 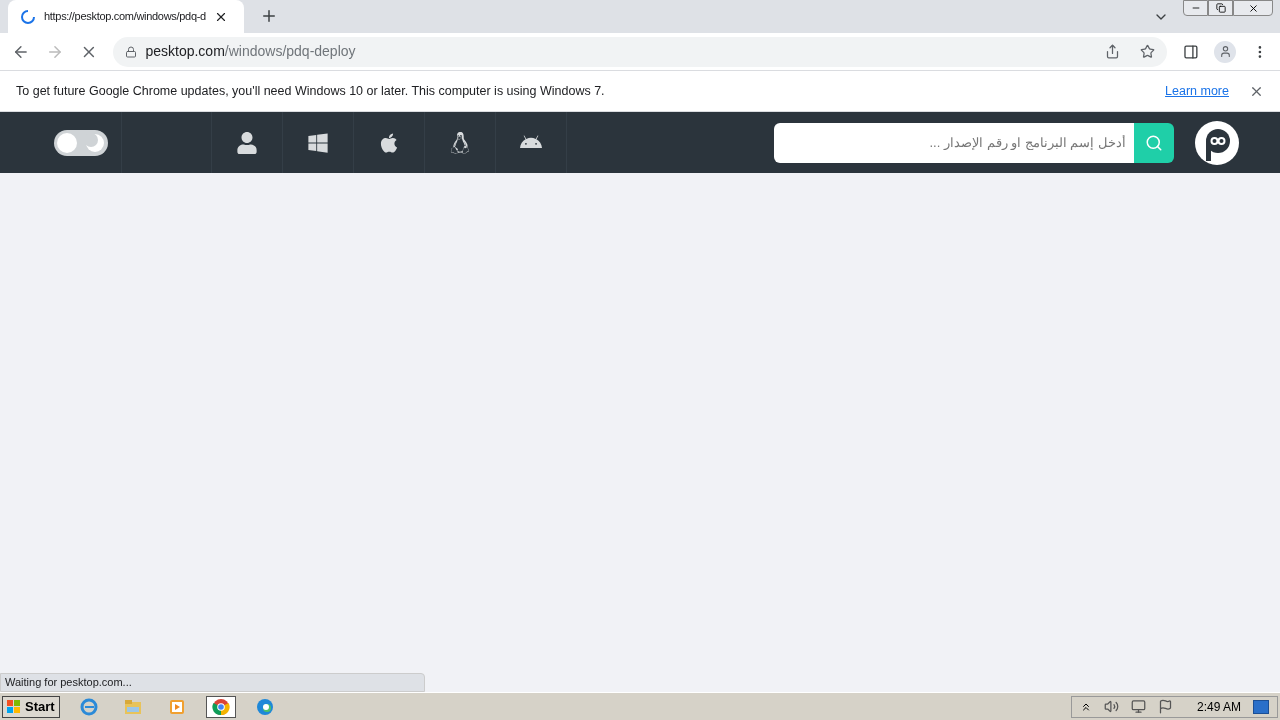 I want to click on media-player-icon, so click(x=176, y=706).